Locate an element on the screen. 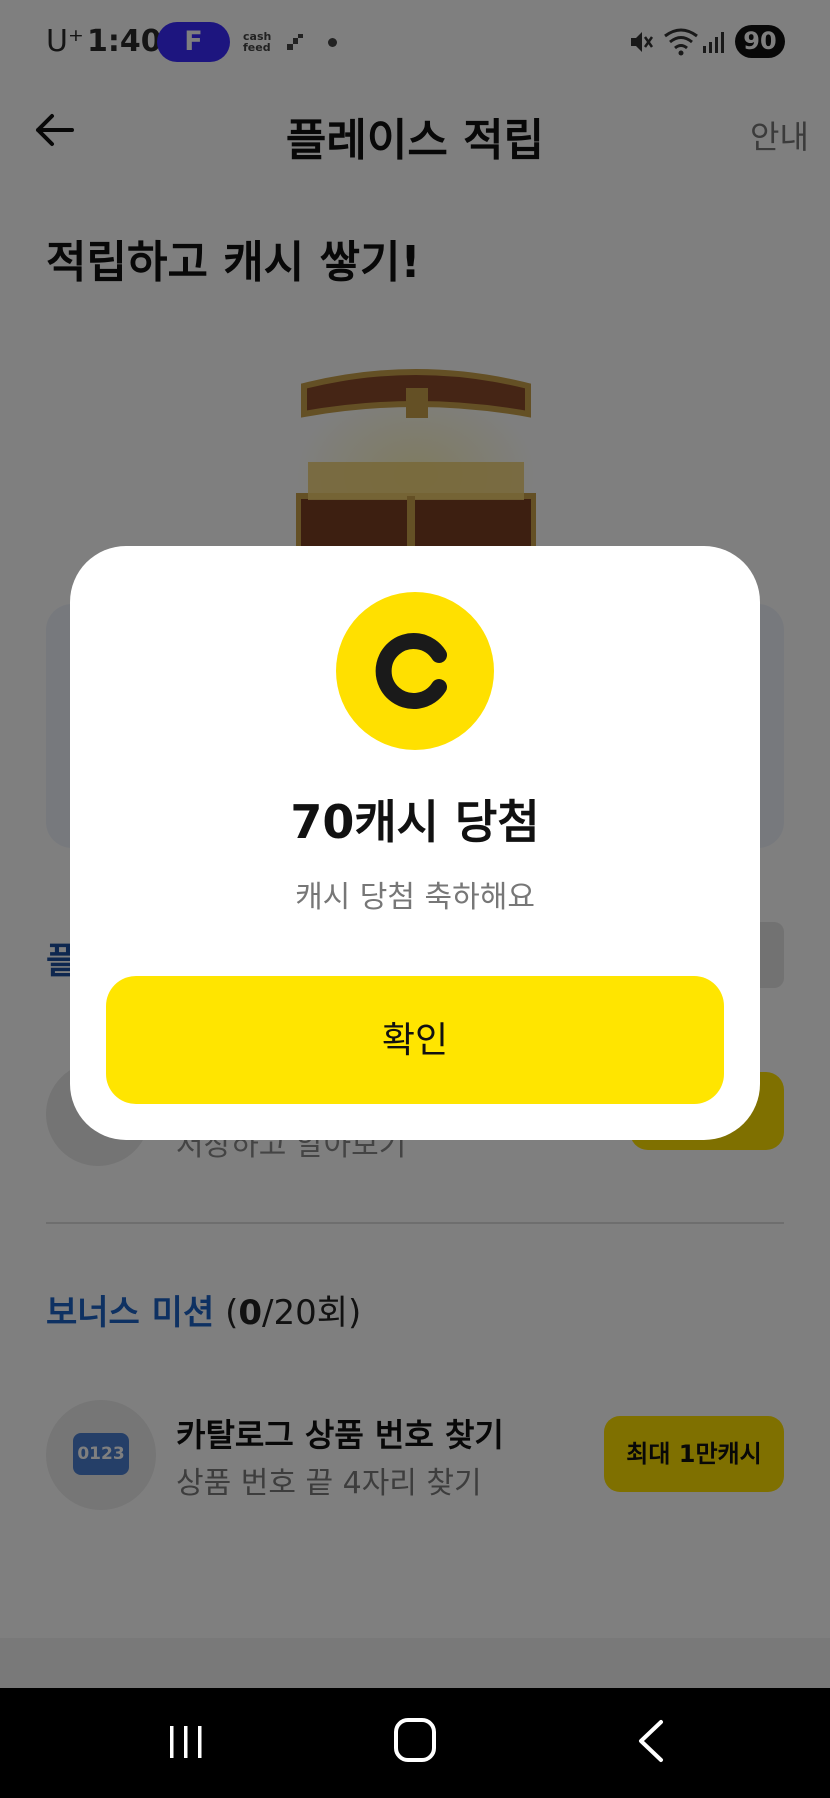 The width and height of the screenshot is (830, 1798). cash-coin-icon is located at coordinates (415, 671).